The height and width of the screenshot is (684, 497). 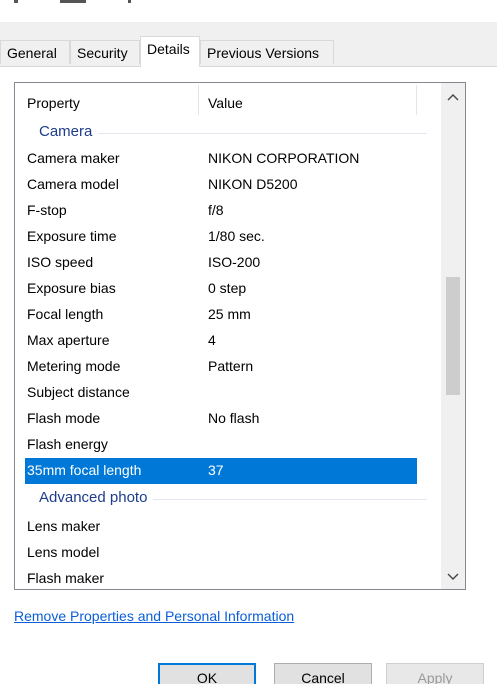 I want to click on property-row: Flash mode No flash, so click(x=222, y=419).